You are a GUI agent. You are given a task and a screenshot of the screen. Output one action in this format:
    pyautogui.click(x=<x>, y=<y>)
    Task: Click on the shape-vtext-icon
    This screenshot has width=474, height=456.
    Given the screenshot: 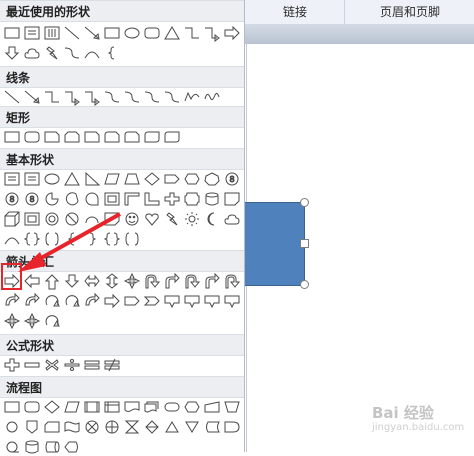 What is the action you would take?
    pyautogui.click(x=52, y=33)
    